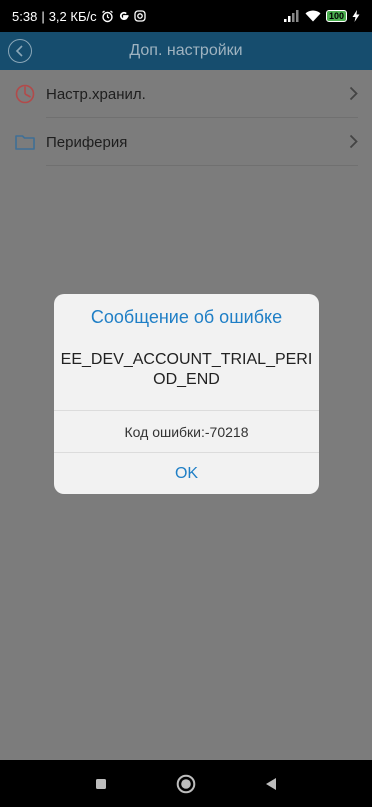 The height and width of the screenshot is (807, 372). What do you see at coordinates (313, 16) in the screenshot?
I see `wifi-icon` at bounding box center [313, 16].